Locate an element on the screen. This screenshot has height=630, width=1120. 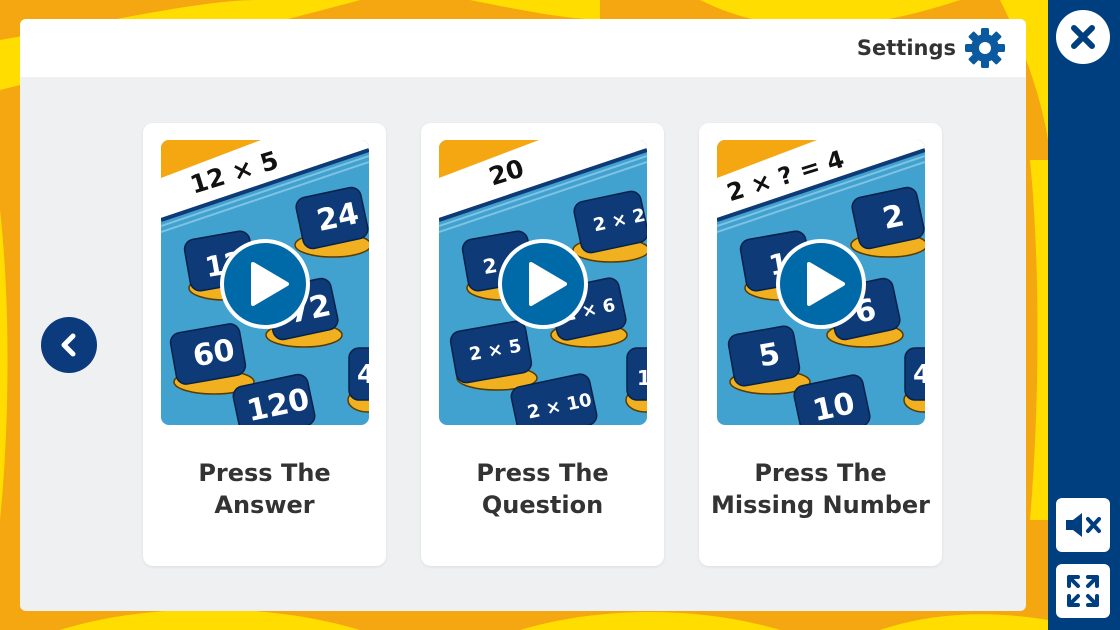
mute-button is located at coordinates (1083, 525).